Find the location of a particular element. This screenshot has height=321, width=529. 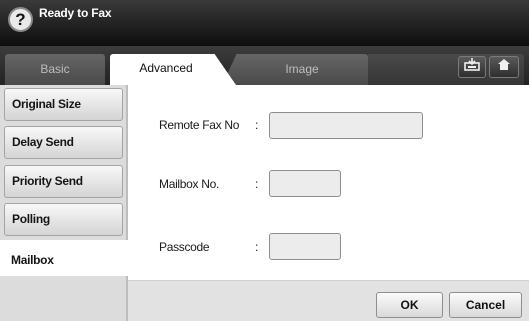

cancel-button: Cancel is located at coordinates (485, 305).